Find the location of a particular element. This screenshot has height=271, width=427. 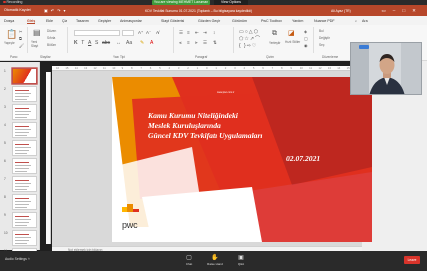

font-color-icon: A is located at coordinates (151, 43).